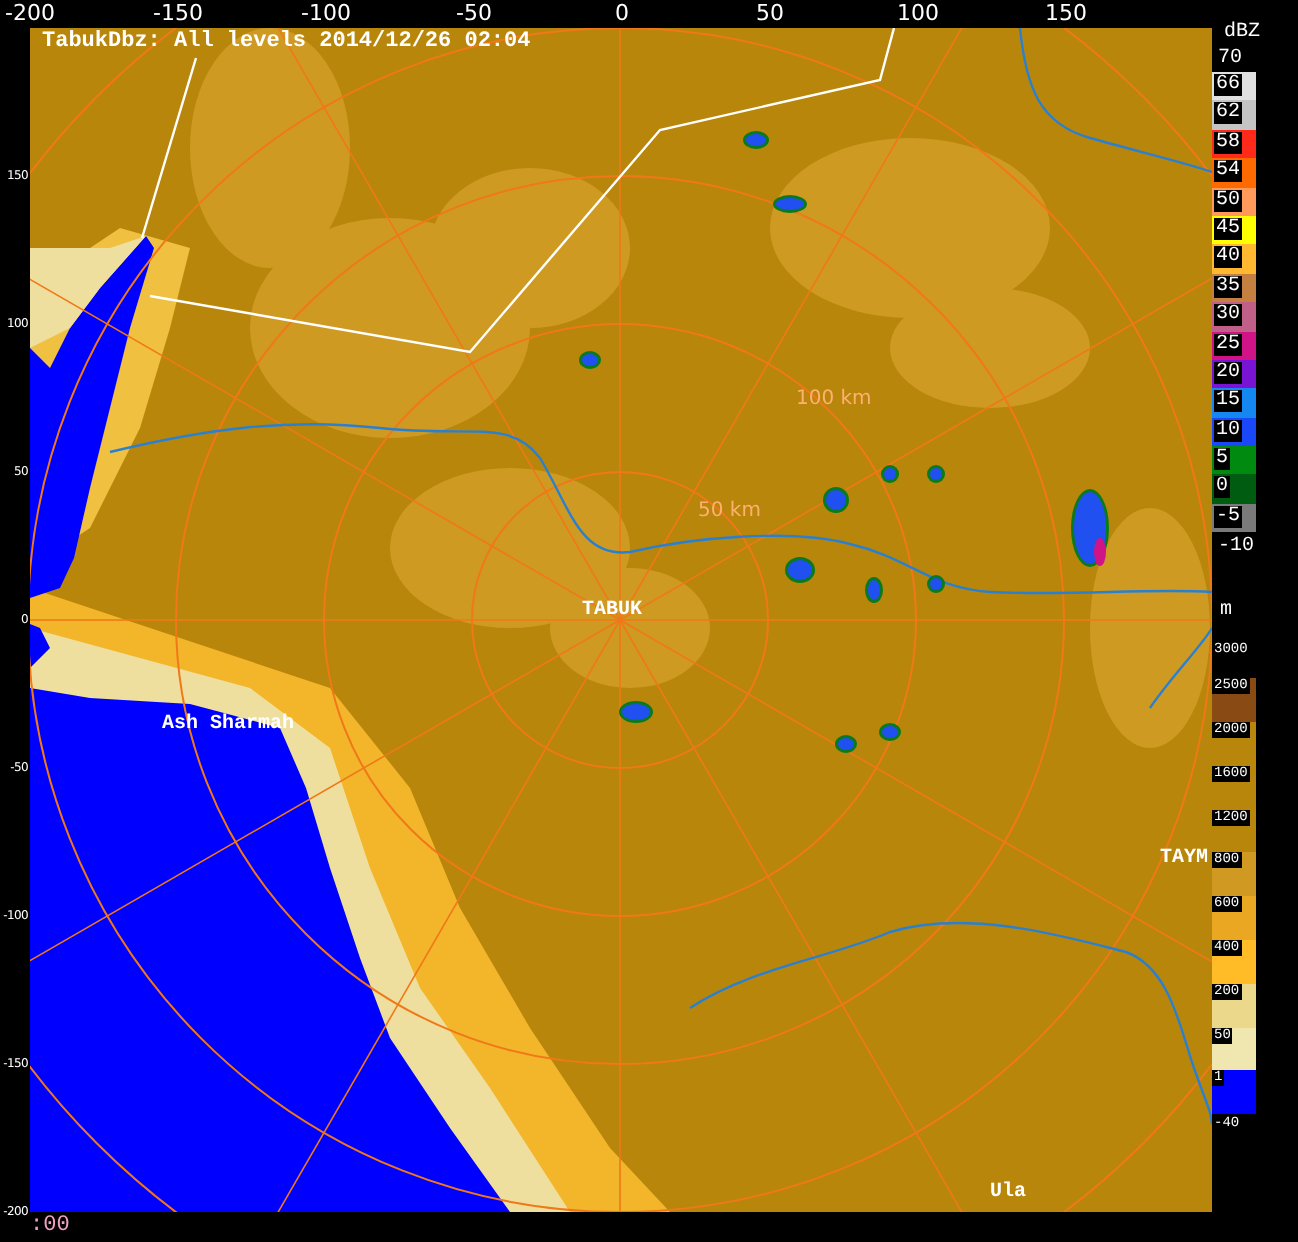 This screenshot has width=1298, height=1242. What do you see at coordinates (1066, 13) in the screenshot?
I see `axis-label: 150` at bounding box center [1066, 13].